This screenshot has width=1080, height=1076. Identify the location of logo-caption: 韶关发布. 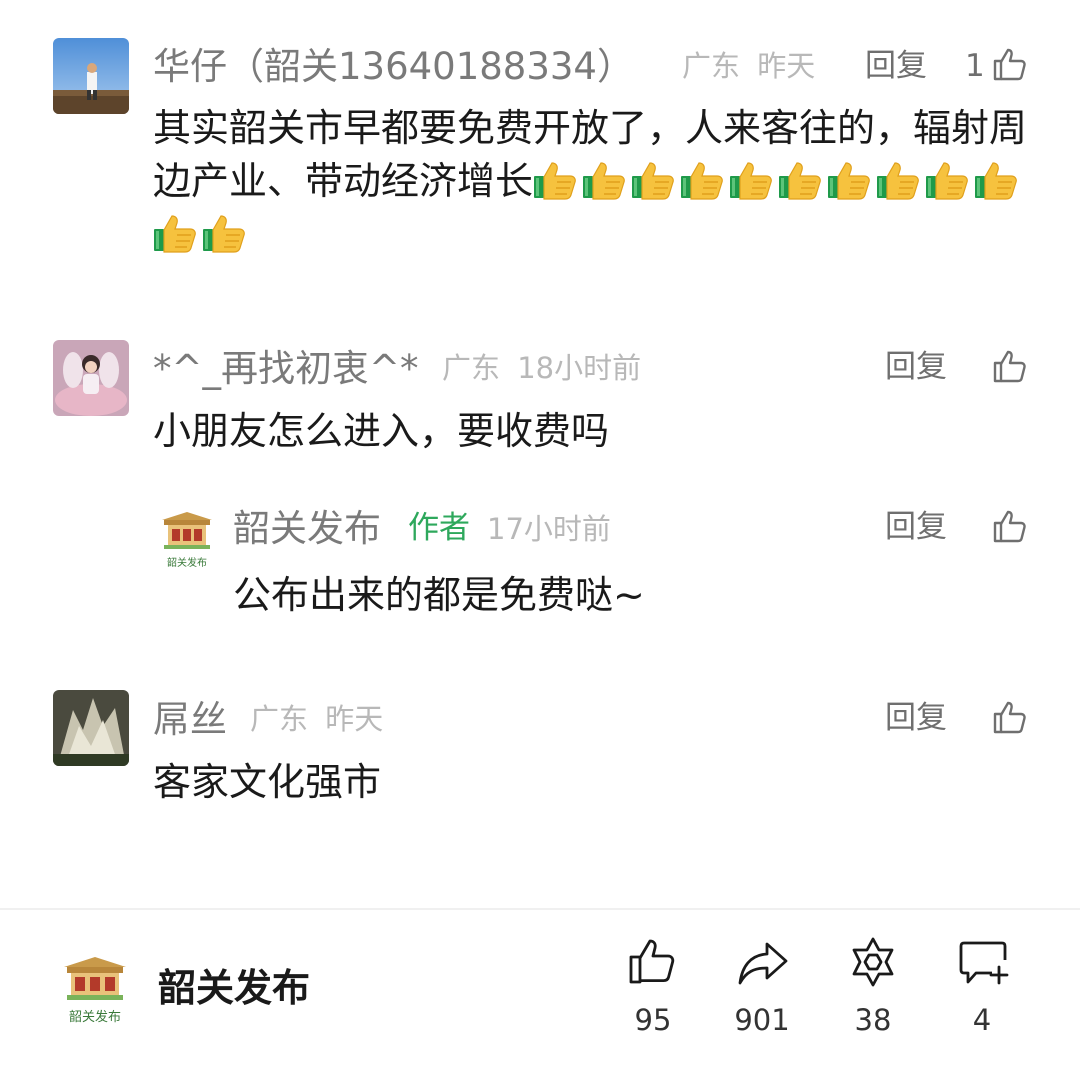
(94, 1017).